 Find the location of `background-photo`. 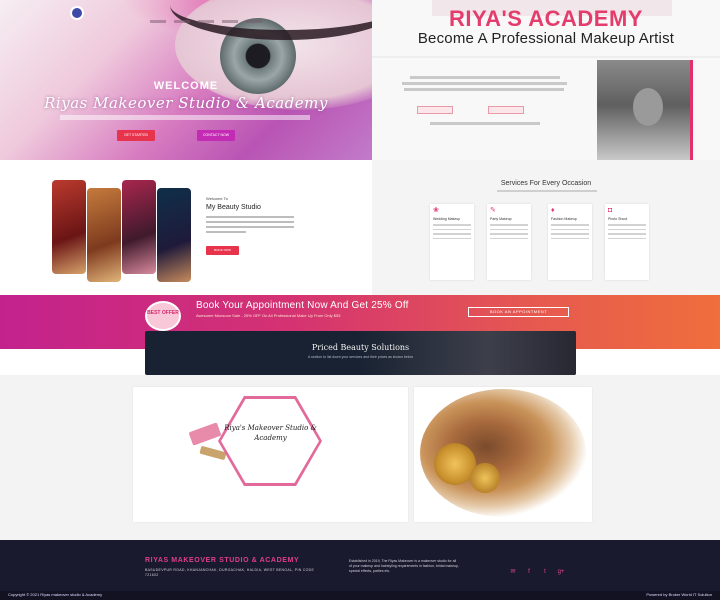

background-photo is located at coordinates (466, 353).